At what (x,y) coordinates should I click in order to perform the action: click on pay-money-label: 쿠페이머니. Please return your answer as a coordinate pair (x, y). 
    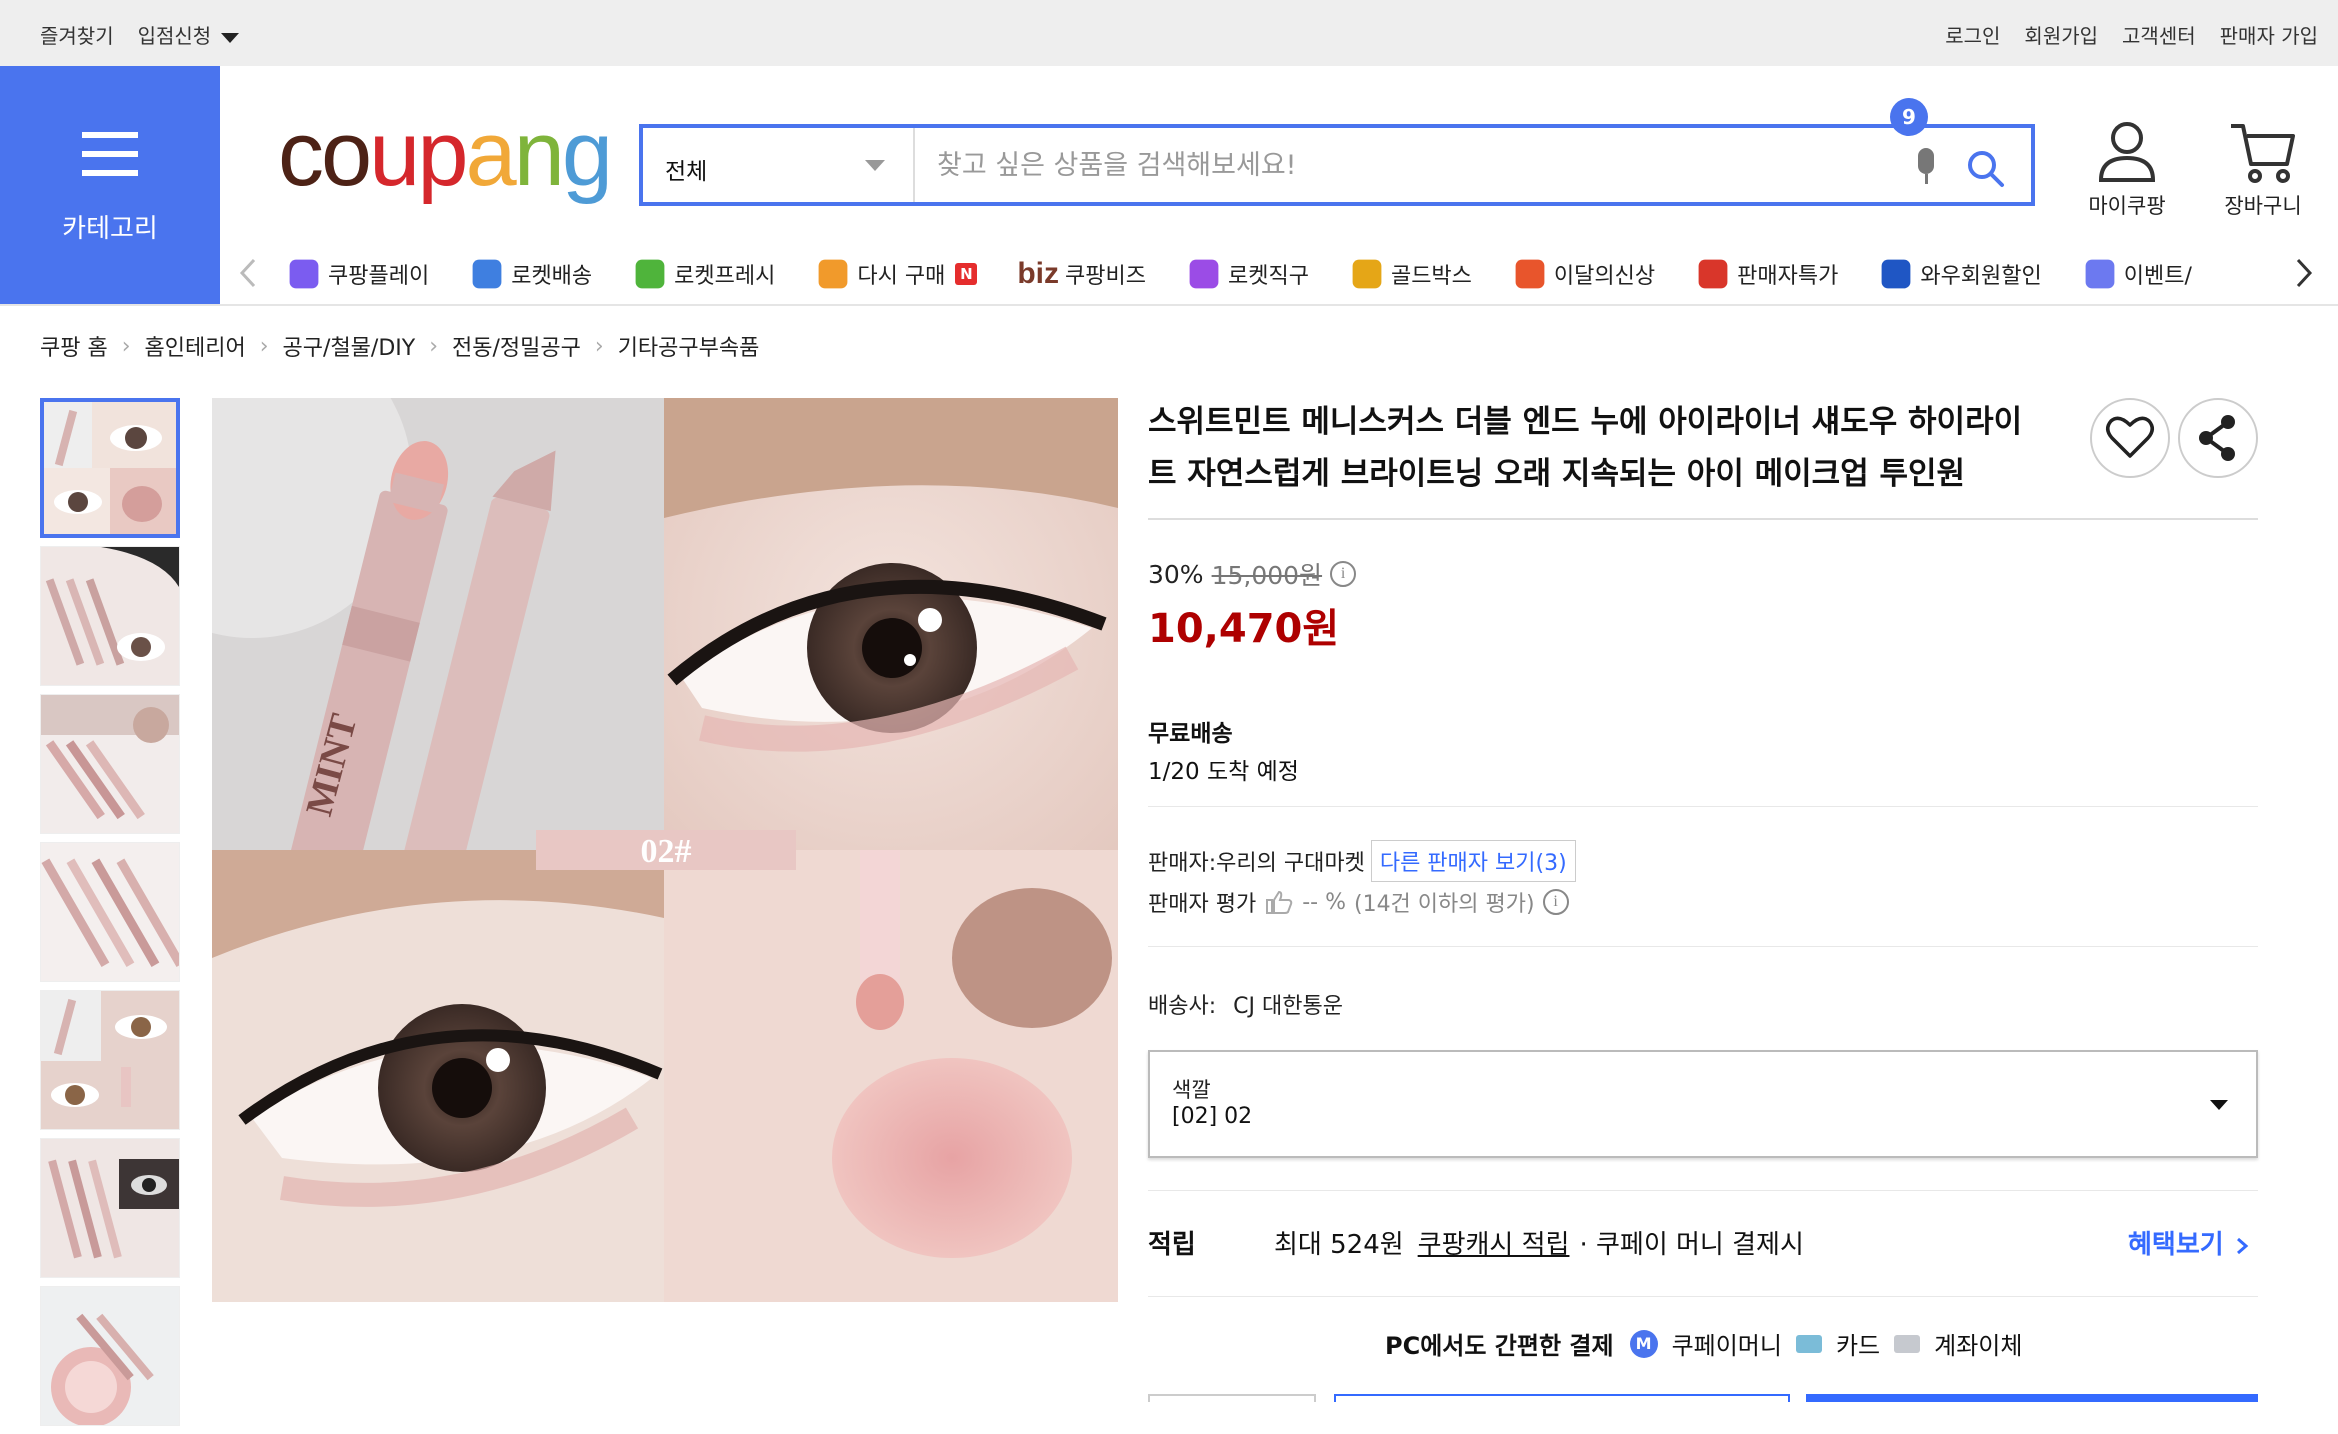
    Looking at the image, I should click on (1726, 1346).